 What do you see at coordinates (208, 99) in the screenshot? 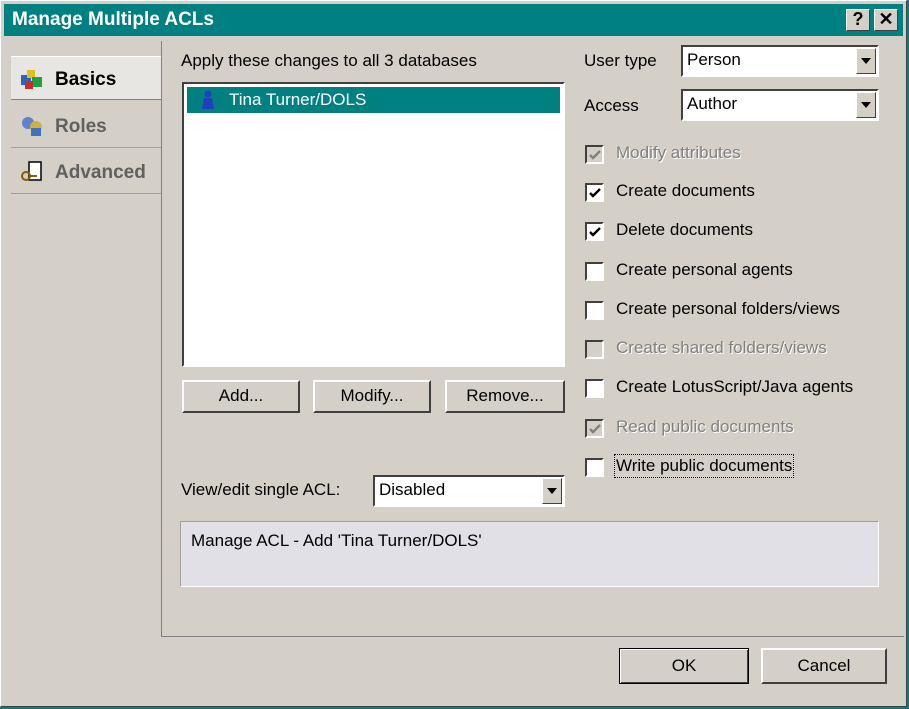
I see `person-icon` at bounding box center [208, 99].